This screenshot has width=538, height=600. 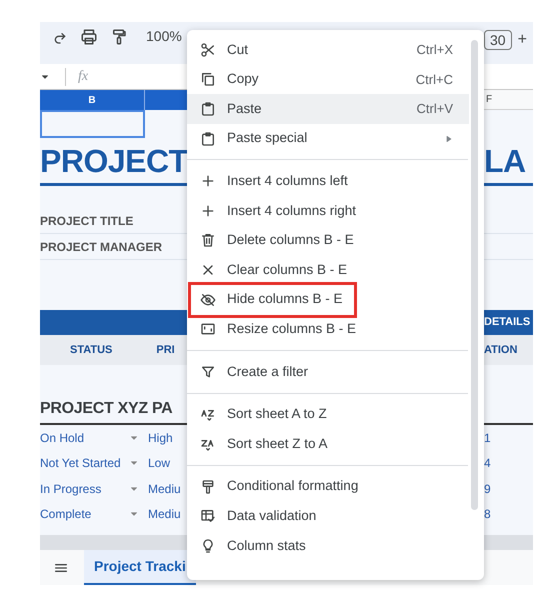 What do you see at coordinates (434, 109) in the screenshot?
I see `shortcut-text: Ctrl+V` at bounding box center [434, 109].